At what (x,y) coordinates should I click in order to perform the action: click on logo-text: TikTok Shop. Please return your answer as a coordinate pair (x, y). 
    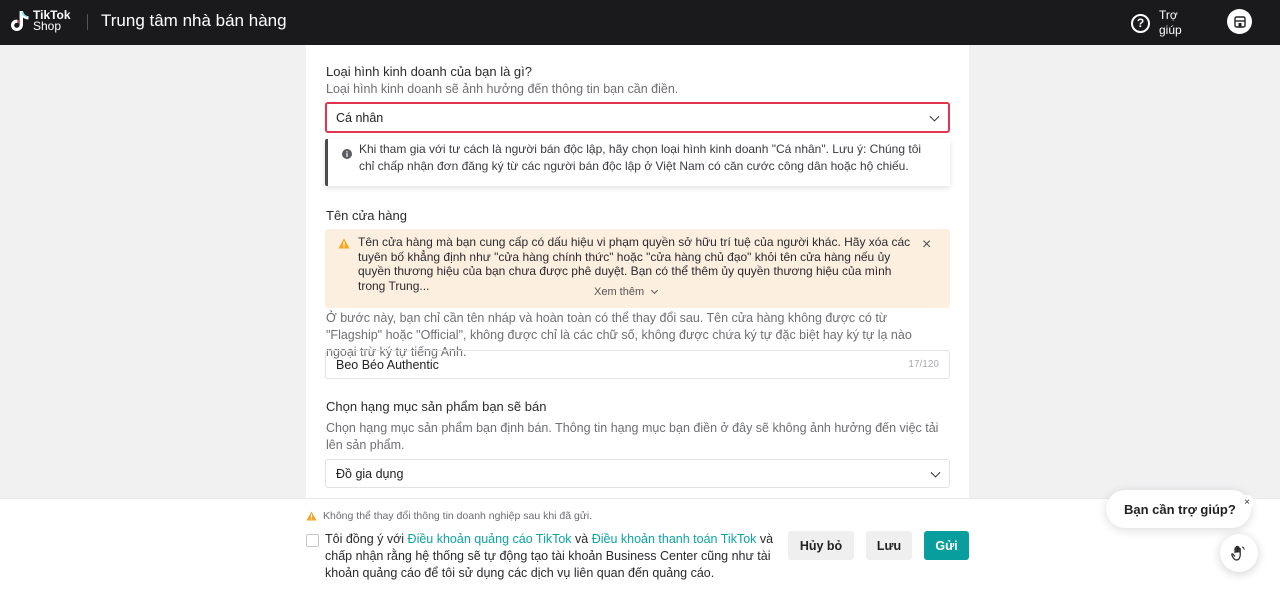
    Looking at the image, I should click on (52, 21).